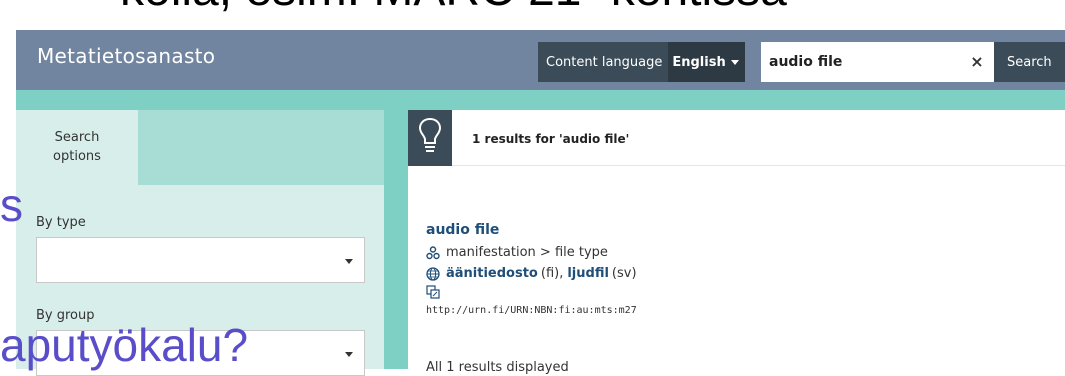  I want to click on results-footer: All 1 results displayed, so click(497, 367).